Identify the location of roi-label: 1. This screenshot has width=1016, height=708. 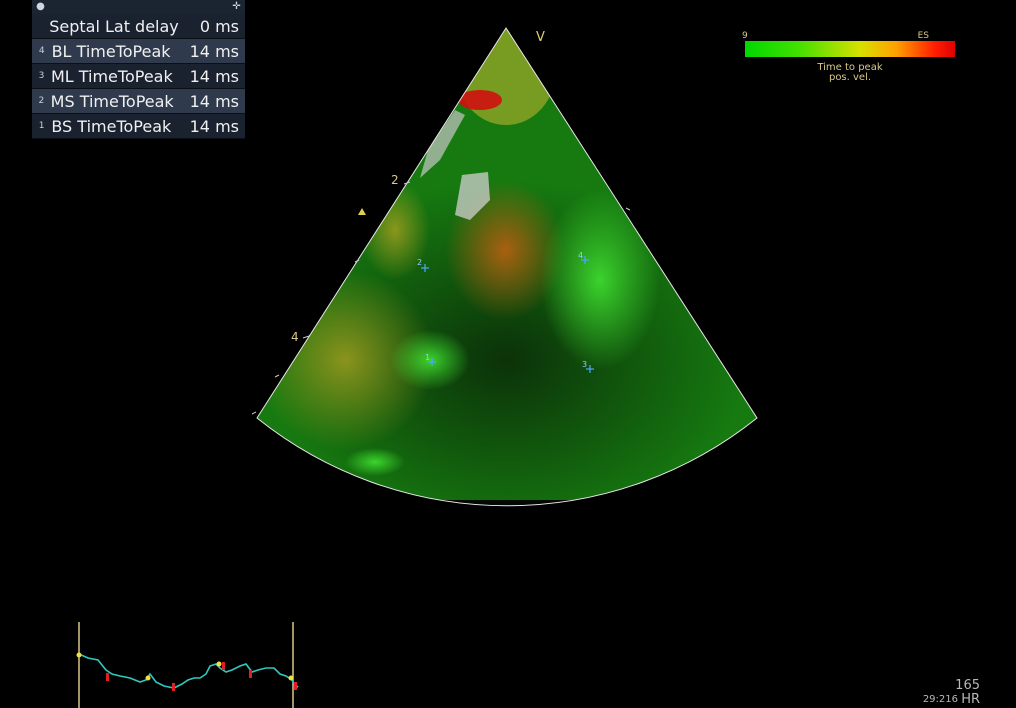
(428, 357).